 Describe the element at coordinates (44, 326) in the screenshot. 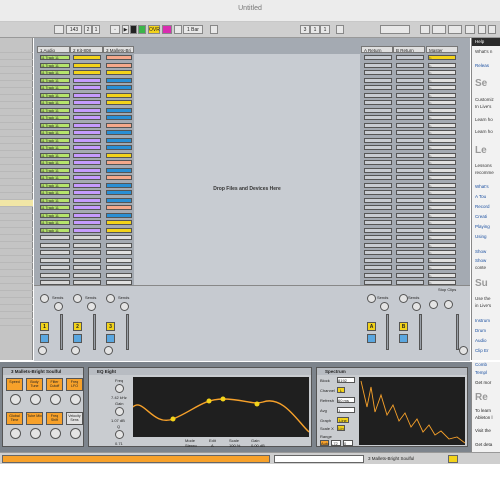

I see `track-activator-1: 1` at that location.